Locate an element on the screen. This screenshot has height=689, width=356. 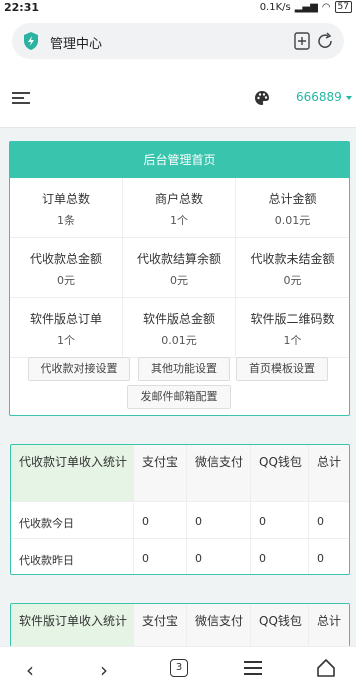
page-title: 管理中心 is located at coordinates (76, 44).